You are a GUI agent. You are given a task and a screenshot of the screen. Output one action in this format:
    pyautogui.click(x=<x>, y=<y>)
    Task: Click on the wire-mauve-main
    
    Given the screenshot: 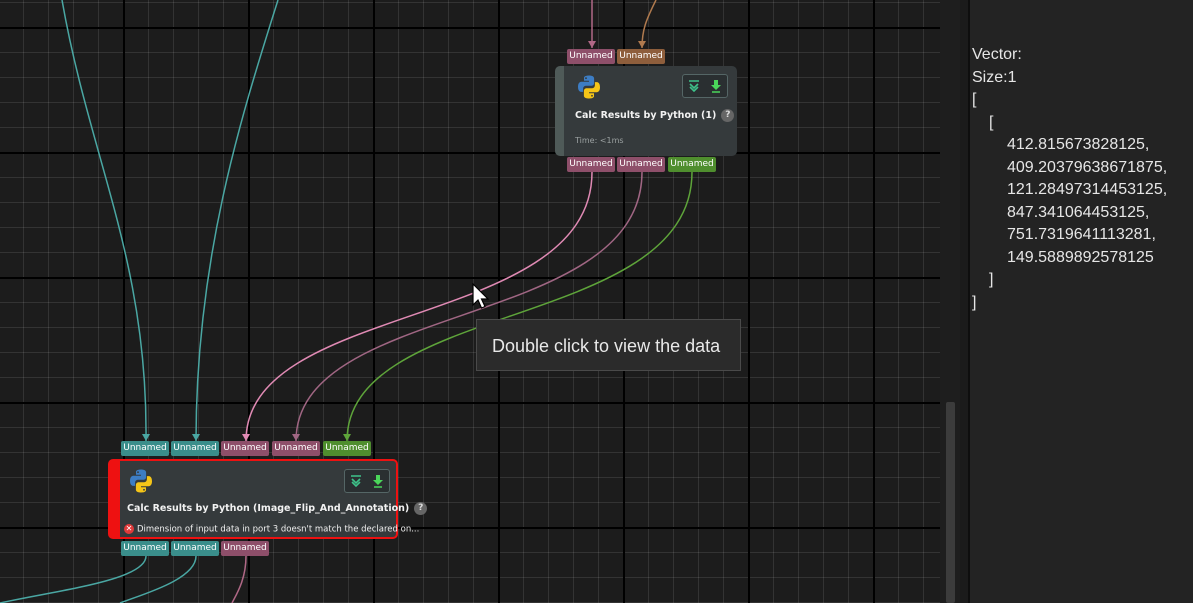 What is the action you would take?
    pyautogui.click(x=469, y=306)
    